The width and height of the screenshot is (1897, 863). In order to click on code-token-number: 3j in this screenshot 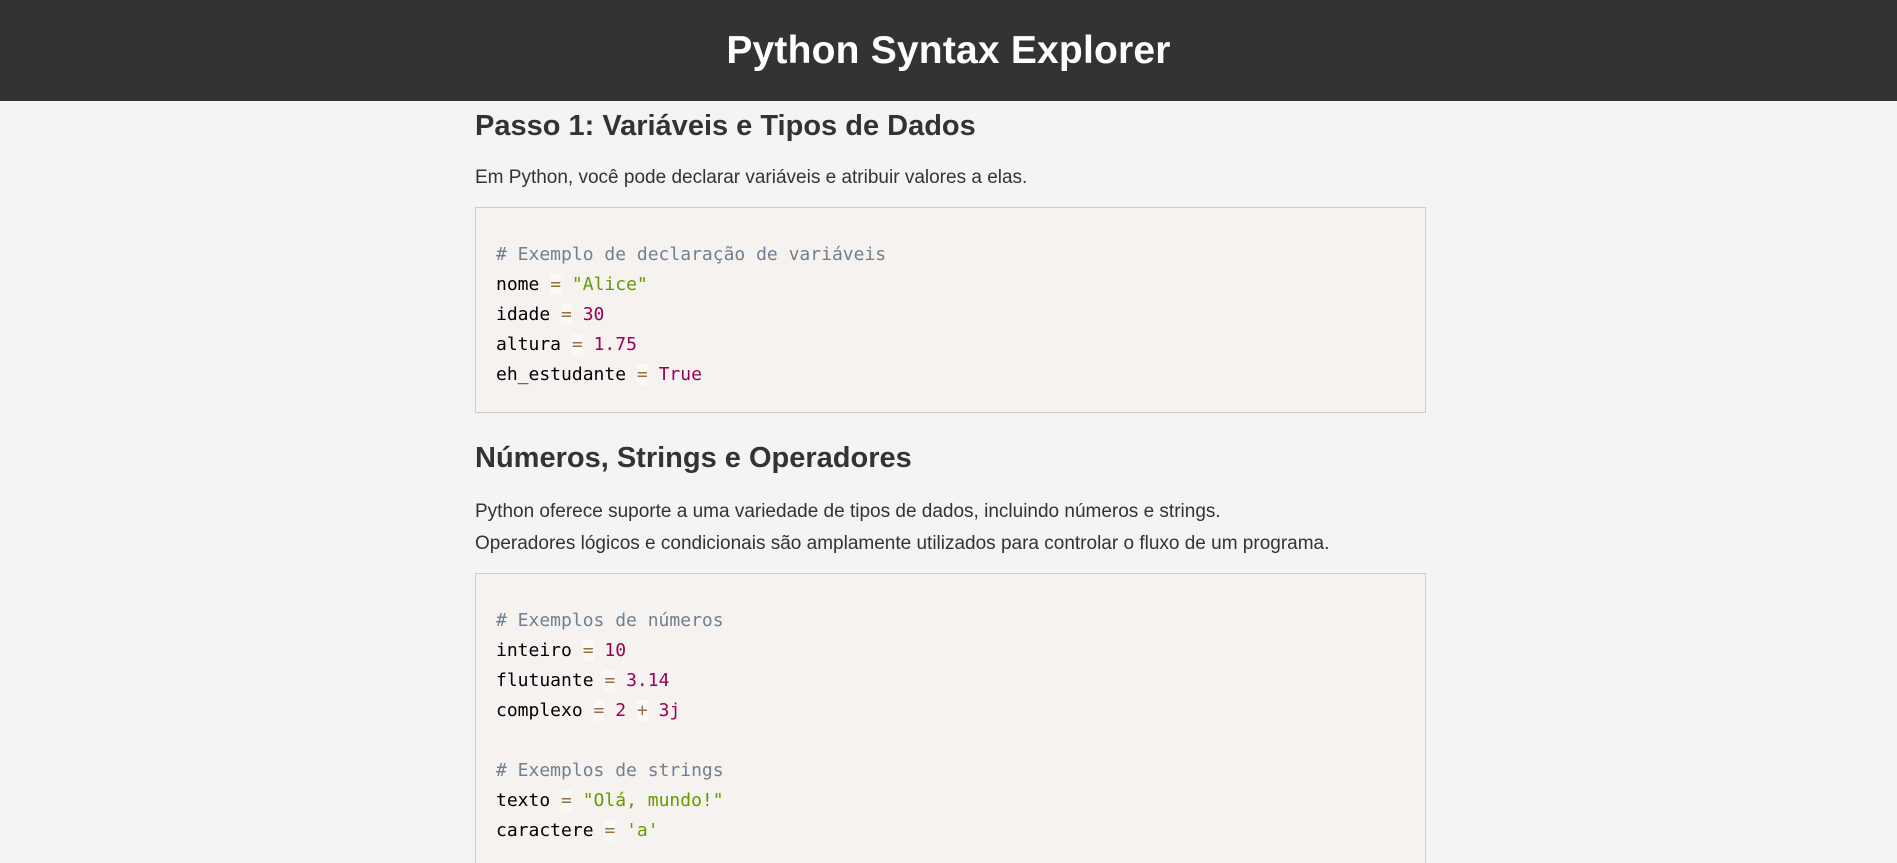, I will do `click(669, 710)`.